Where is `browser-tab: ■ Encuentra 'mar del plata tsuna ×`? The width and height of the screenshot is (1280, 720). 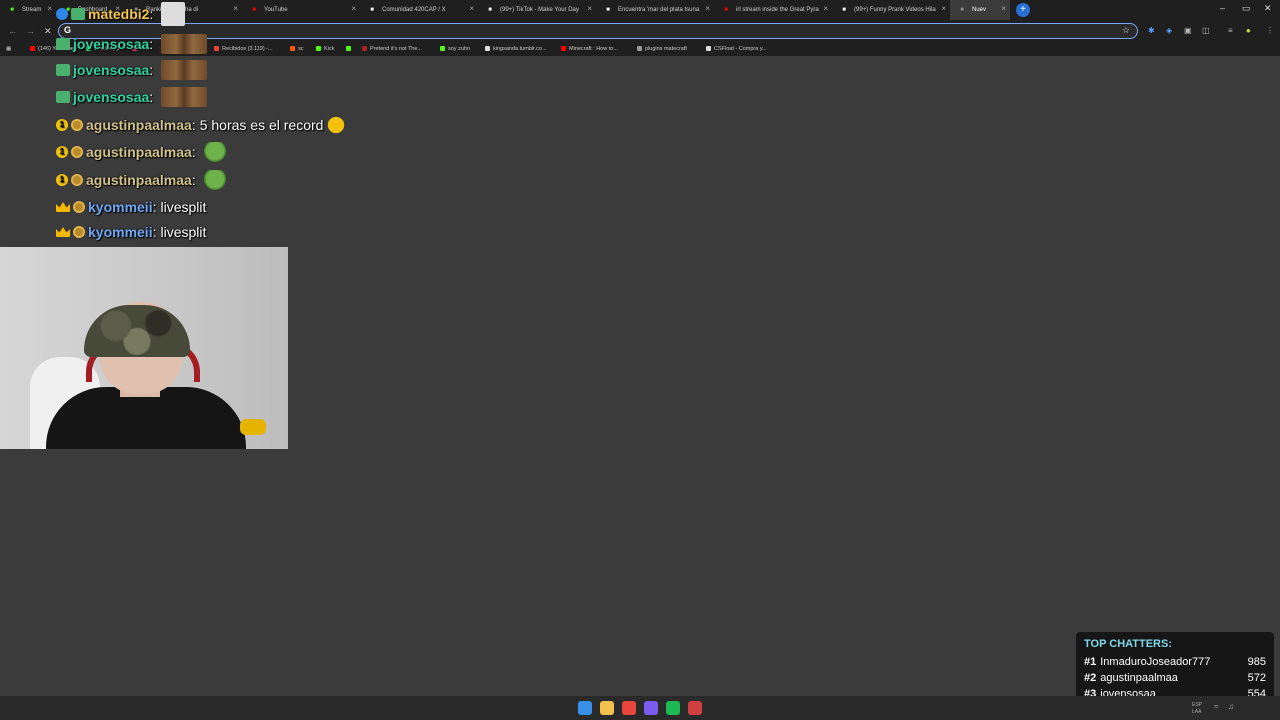
browser-tab: ■ Encuentra 'mar del plata tsuna × is located at coordinates (655, 10).